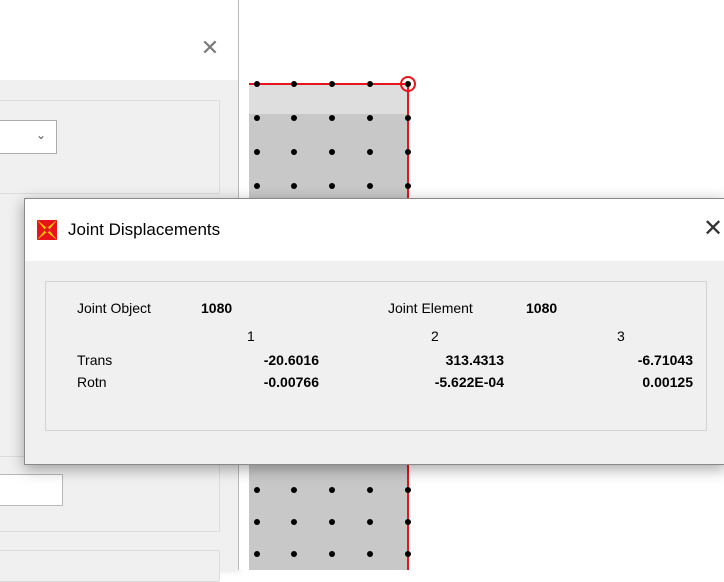 The image size is (724, 582). What do you see at coordinates (28, 137) in the screenshot?
I see `background-combo-box: ⌄` at bounding box center [28, 137].